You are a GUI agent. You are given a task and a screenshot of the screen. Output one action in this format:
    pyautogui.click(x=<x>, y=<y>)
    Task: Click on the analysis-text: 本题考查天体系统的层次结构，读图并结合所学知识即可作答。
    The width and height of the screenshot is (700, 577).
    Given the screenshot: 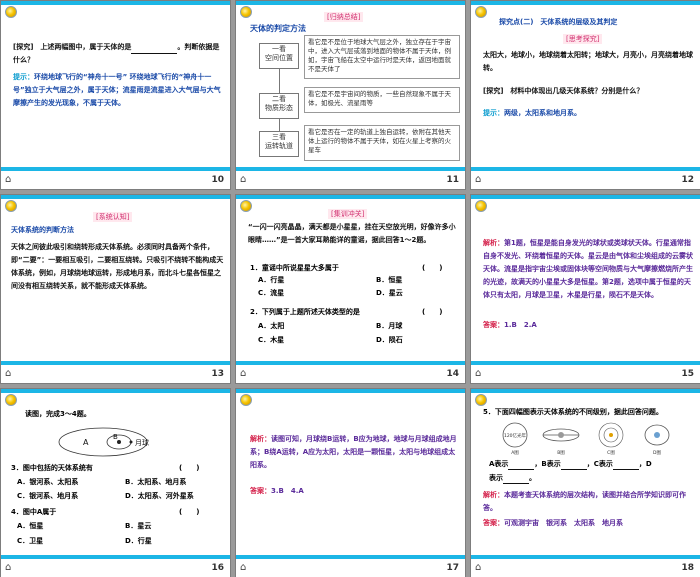 What is the action you would take?
    pyautogui.click(x=584, y=501)
    